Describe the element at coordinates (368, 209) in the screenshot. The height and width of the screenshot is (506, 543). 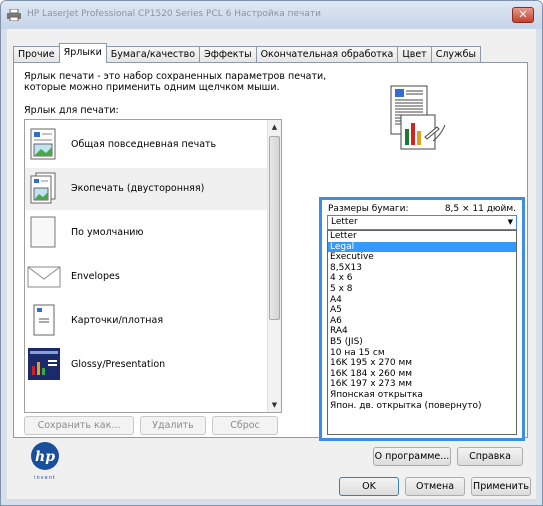
I see `paper-size-label: Размеры бумаги:` at that location.